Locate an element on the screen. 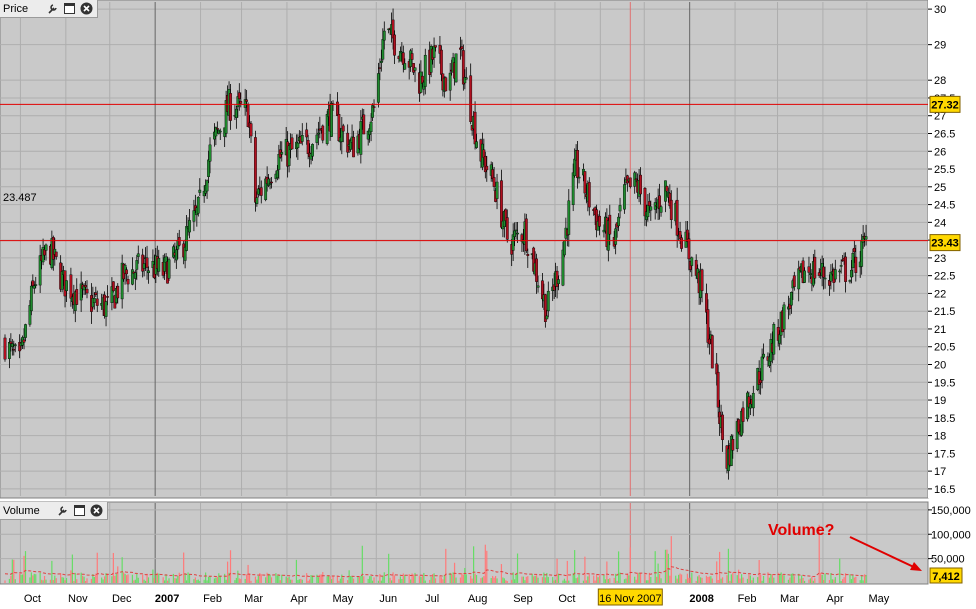  price-tick-label: 21 is located at coordinates (940, 330).